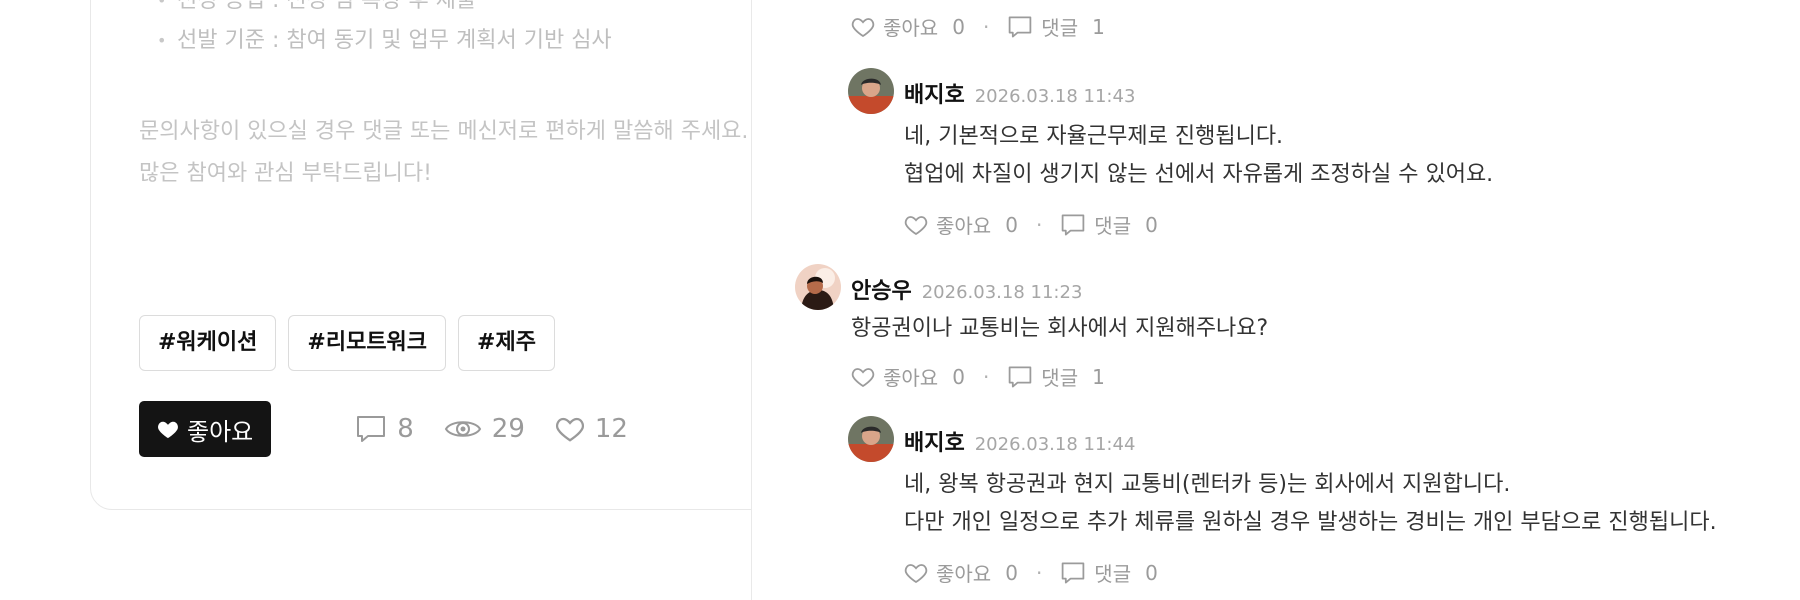  Describe the element at coordinates (220, 432) in the screenshot. I see `like-button-label: 좋아요` at that location.